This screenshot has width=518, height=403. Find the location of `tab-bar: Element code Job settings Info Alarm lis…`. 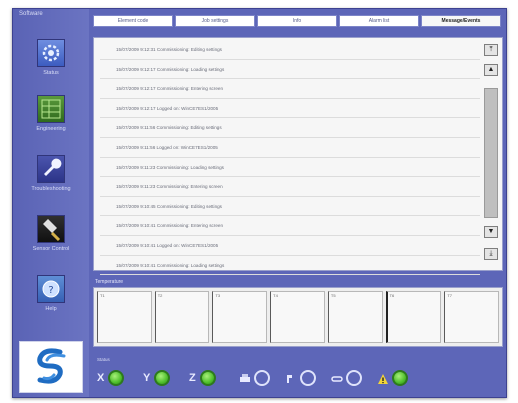

tab-bar: Element code Job settings Info Alarm lis… is located at coordinates (298, 21).